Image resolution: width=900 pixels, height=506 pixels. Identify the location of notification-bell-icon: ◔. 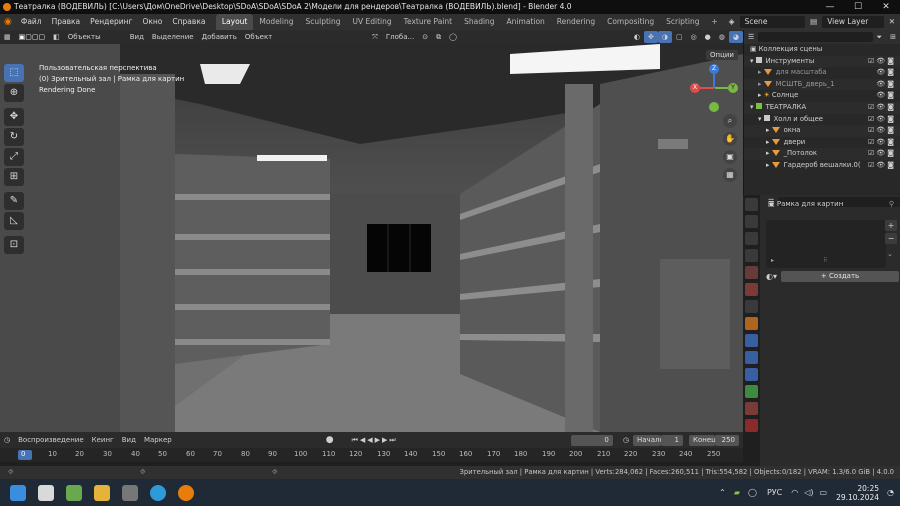
(890, 492).